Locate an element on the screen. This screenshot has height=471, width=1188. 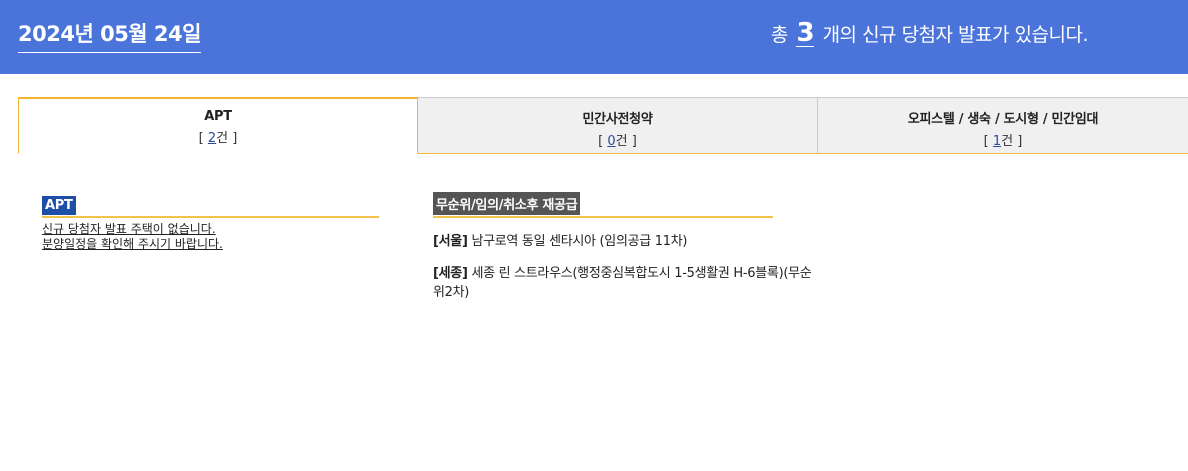
resupply-item-seoul: [서울] 남구로역 동일 센타시아 (임의공급 11차) is located at coordinates (623, 241).